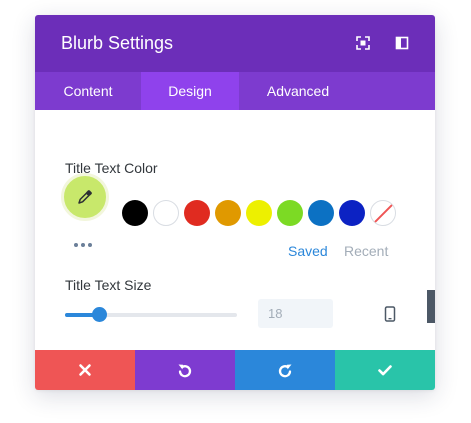 The height and width of the screenshot is (423, 471). What do you see at coordinates (298, 91) in the screenshot?
I see `tab-advanced: Advanced` at bounding box center [298, 91].